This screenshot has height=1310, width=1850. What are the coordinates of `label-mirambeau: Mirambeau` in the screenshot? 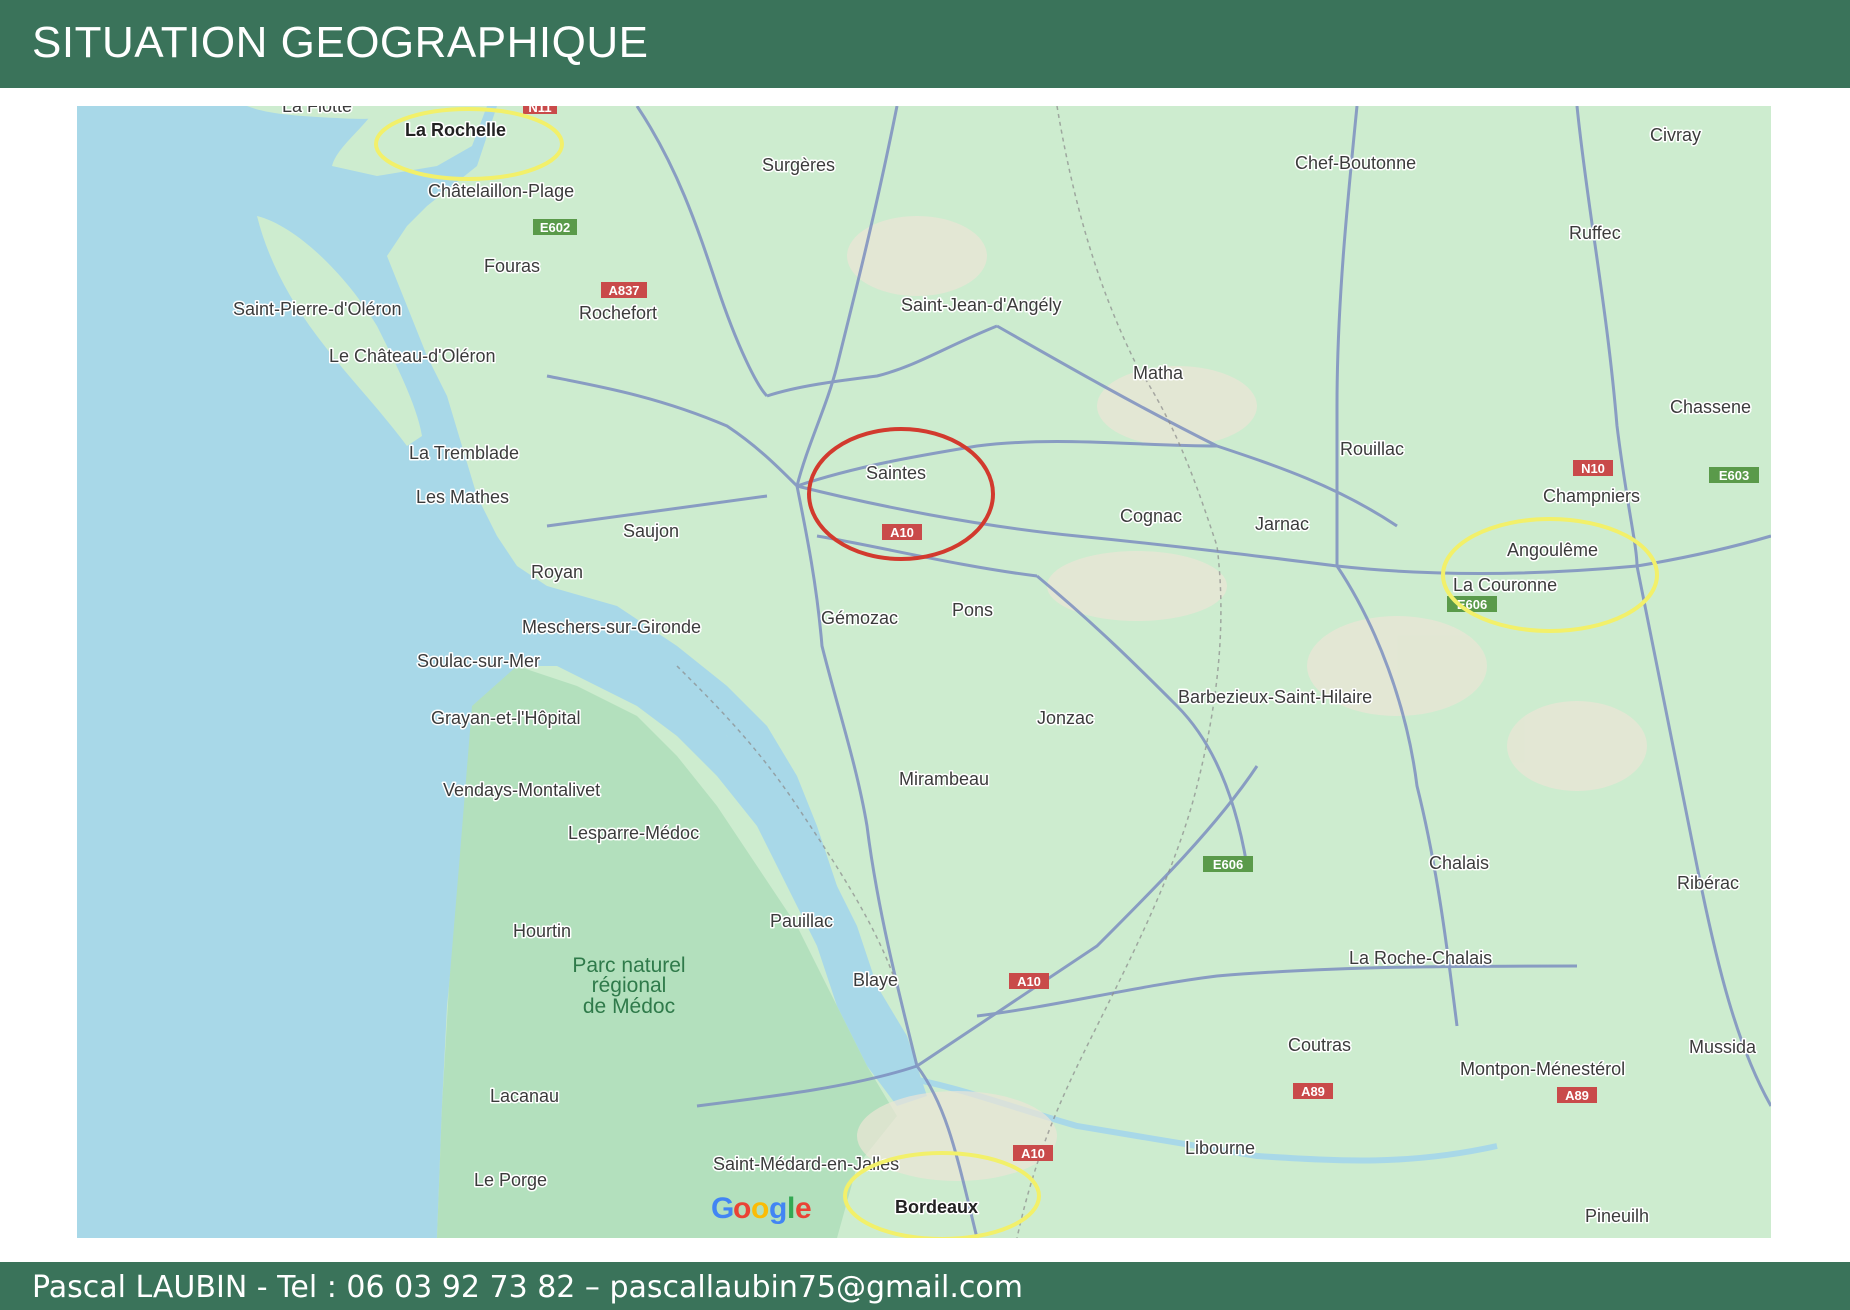 It's located at (944, 779).